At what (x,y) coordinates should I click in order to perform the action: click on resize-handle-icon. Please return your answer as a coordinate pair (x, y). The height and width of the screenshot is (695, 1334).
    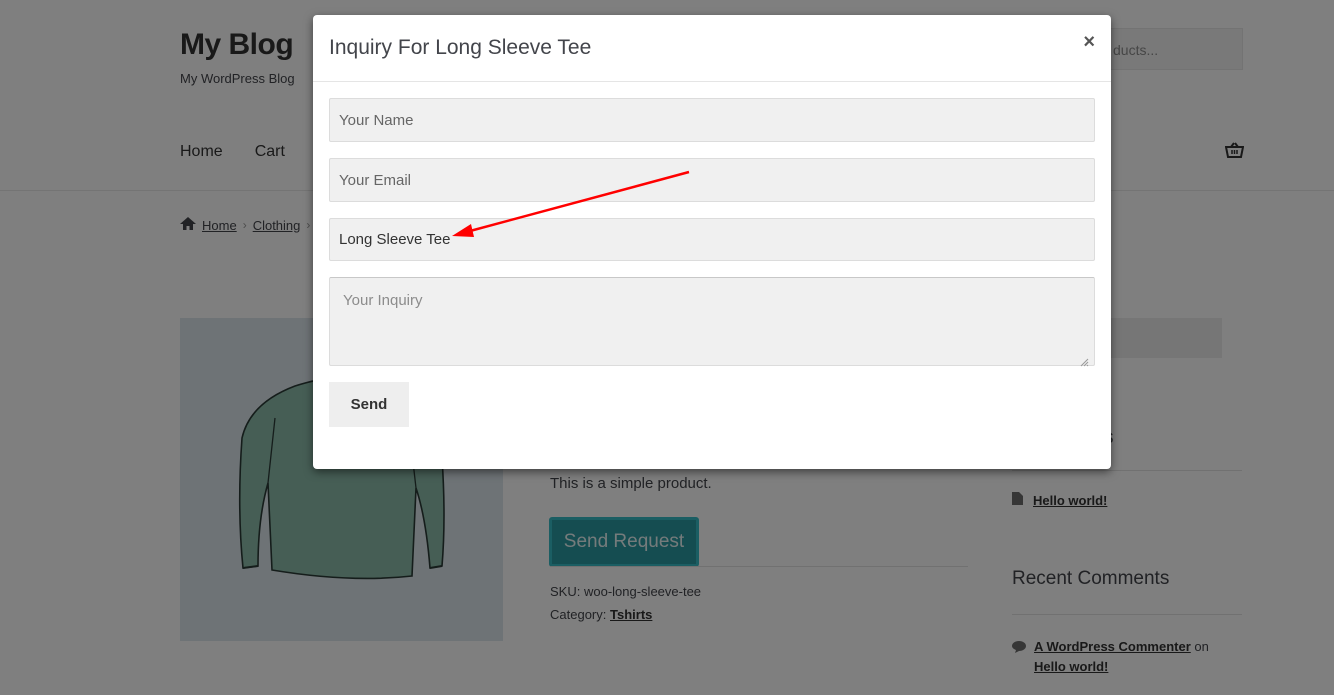
    Looking at the image, I should click on (1084, 360).